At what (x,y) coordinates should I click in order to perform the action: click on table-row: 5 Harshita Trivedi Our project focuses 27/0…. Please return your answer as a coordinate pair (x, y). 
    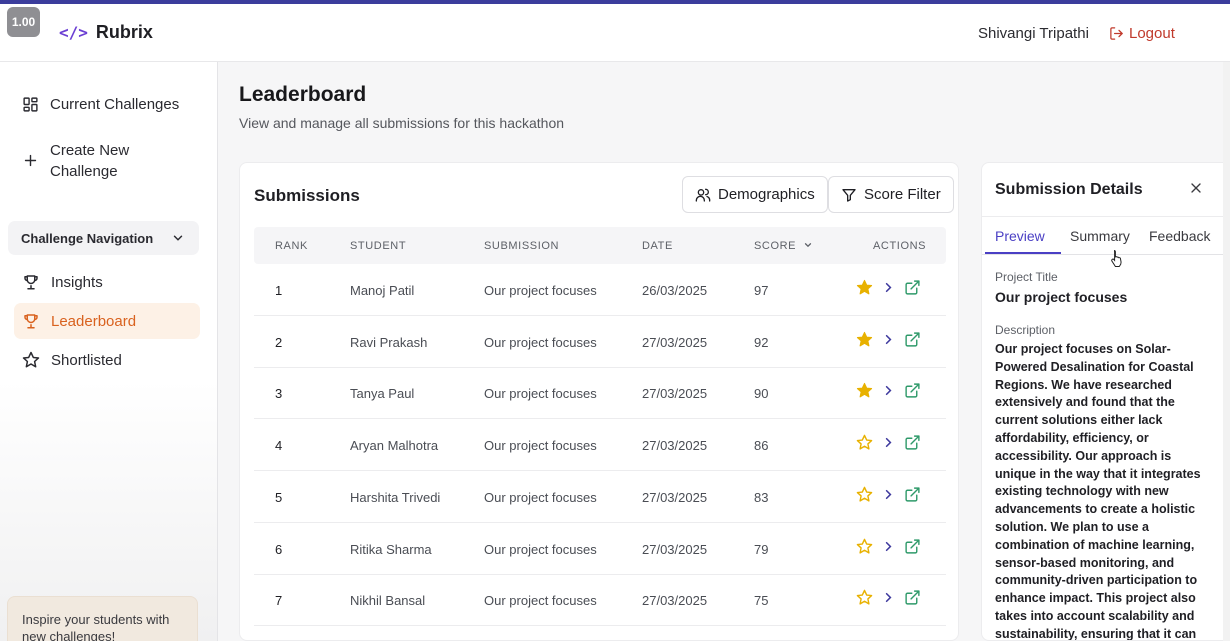
    Looking at the image, I should click on (600, 497).